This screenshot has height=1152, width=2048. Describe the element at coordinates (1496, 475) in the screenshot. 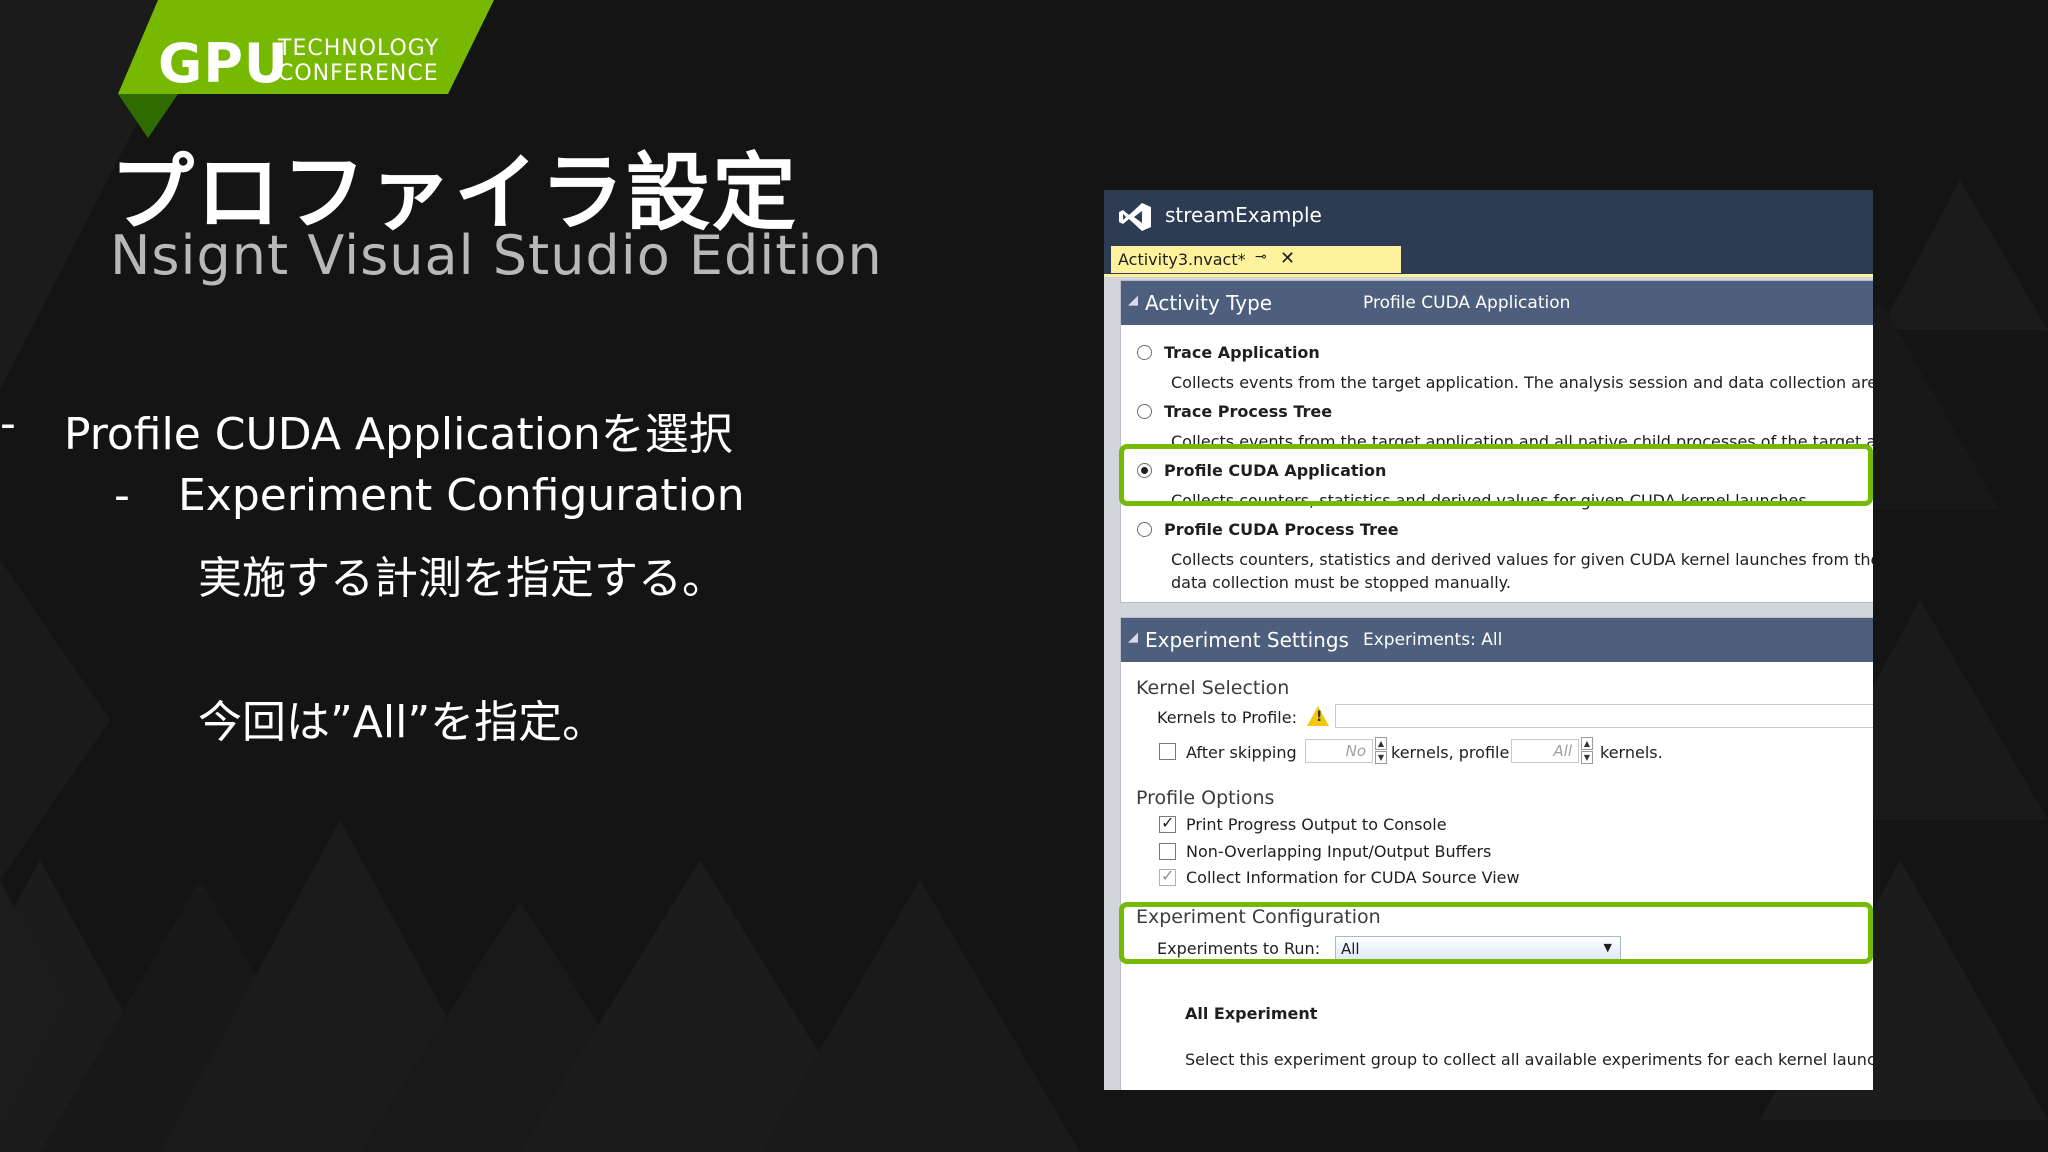

I see `highlight-profile-cuda-application` at that location.